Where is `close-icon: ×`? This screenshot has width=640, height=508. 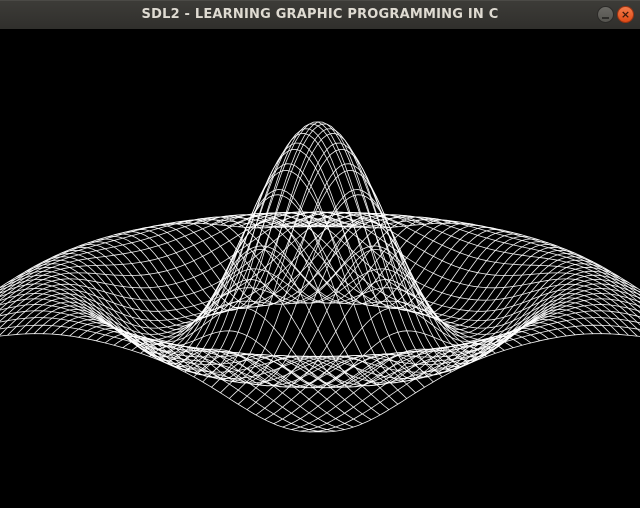 close-icon: × is located at coordinates (625, 14).